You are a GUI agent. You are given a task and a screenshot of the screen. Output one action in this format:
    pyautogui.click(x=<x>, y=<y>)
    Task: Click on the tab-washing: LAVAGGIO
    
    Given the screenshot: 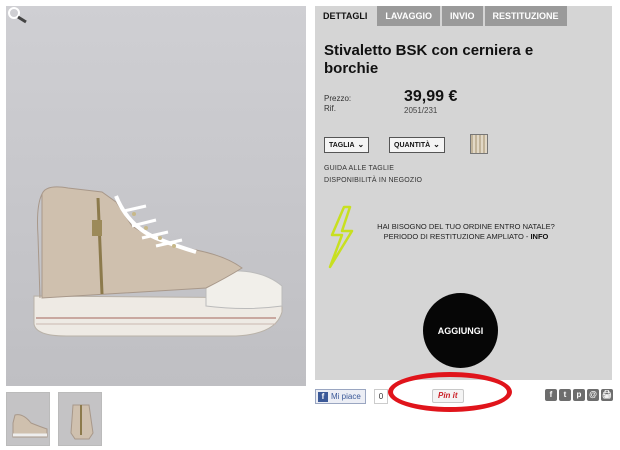 What is the action you would take?
    pyautogui.click(x=408, y=16)
    